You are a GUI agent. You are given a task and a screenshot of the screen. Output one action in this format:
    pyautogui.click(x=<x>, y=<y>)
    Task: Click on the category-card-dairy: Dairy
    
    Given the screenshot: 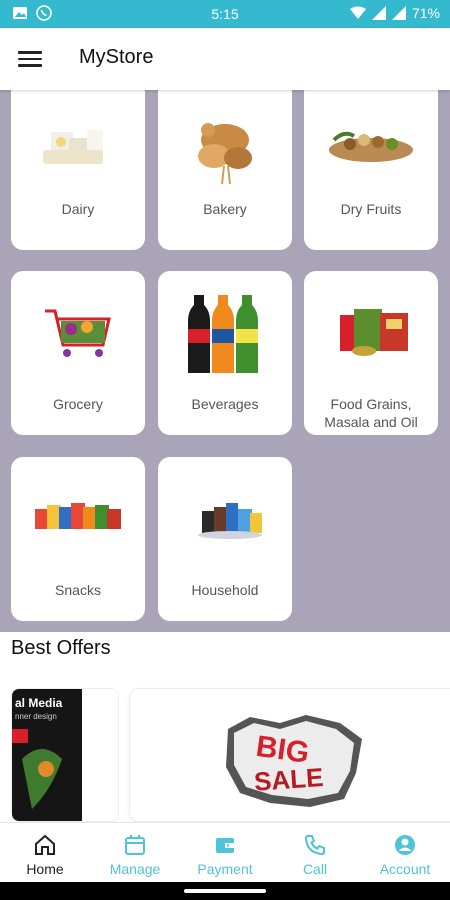 What is the action you would take?
    pyautogui.click(x=78, y=170)
    